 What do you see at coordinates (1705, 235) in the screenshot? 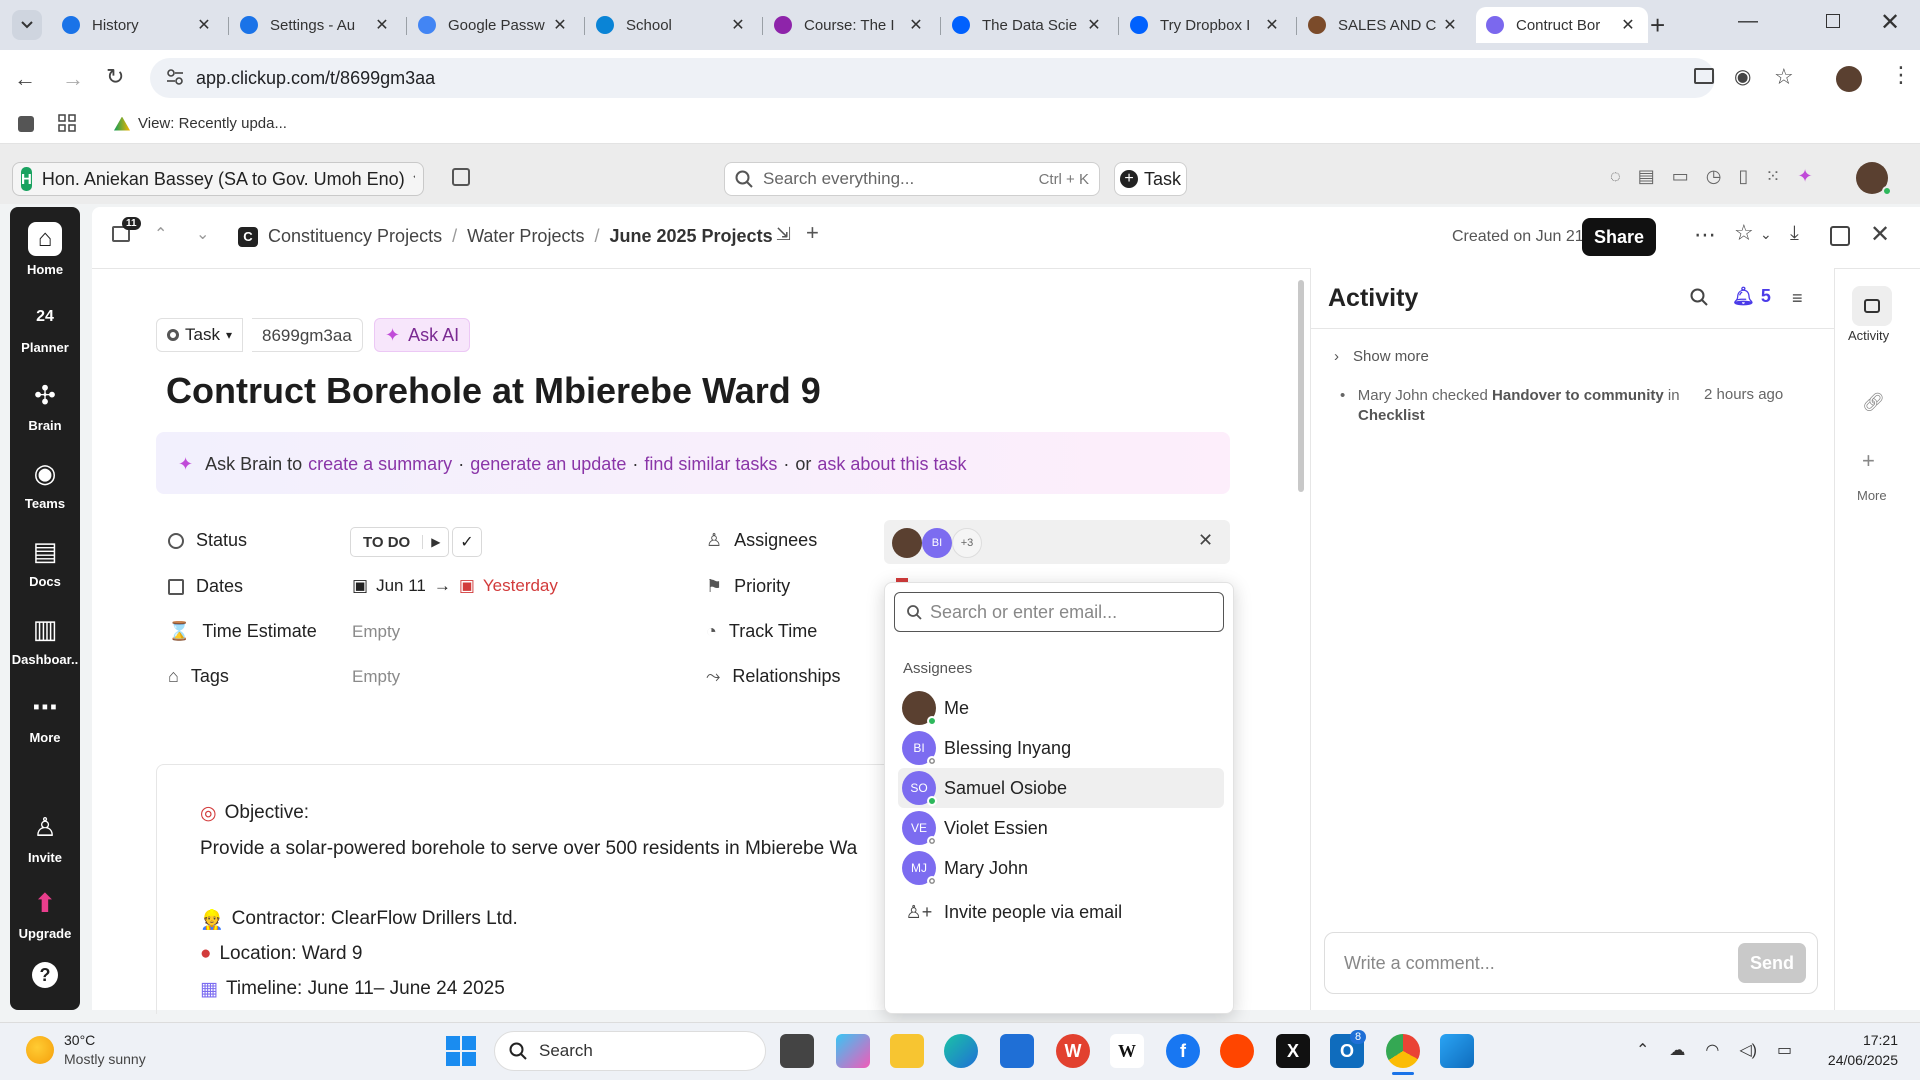
I see `more-options-icon: ⋯` at bounding box center [1705, 235].